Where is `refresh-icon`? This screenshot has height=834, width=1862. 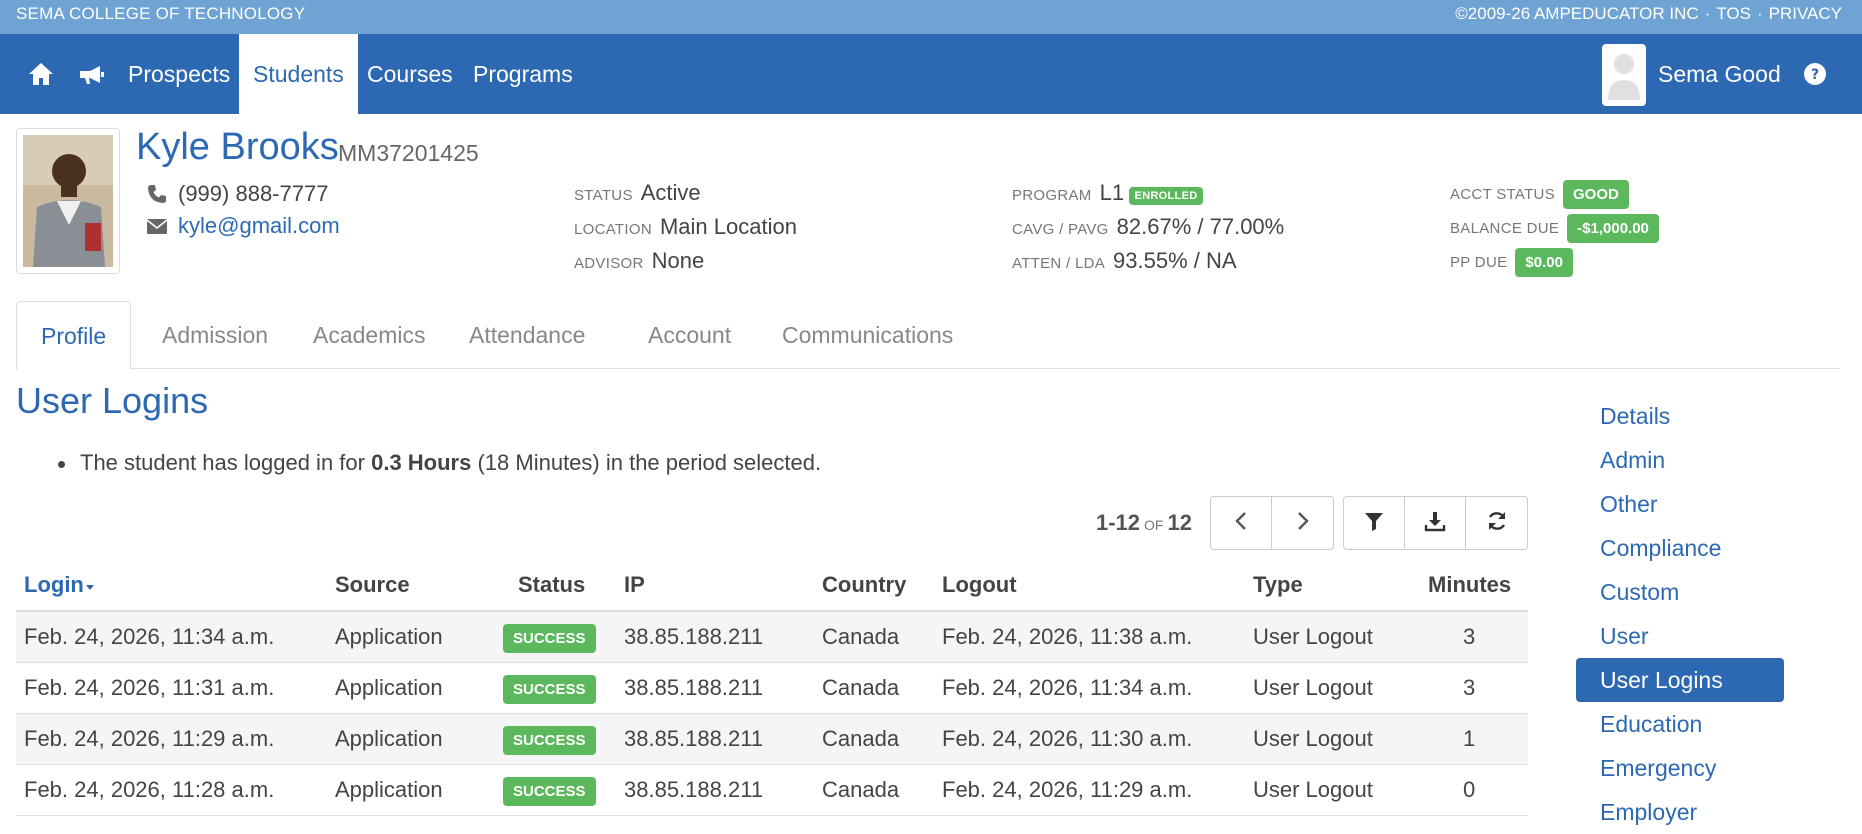 refresh-icon is located at coordinates (1497, 523).